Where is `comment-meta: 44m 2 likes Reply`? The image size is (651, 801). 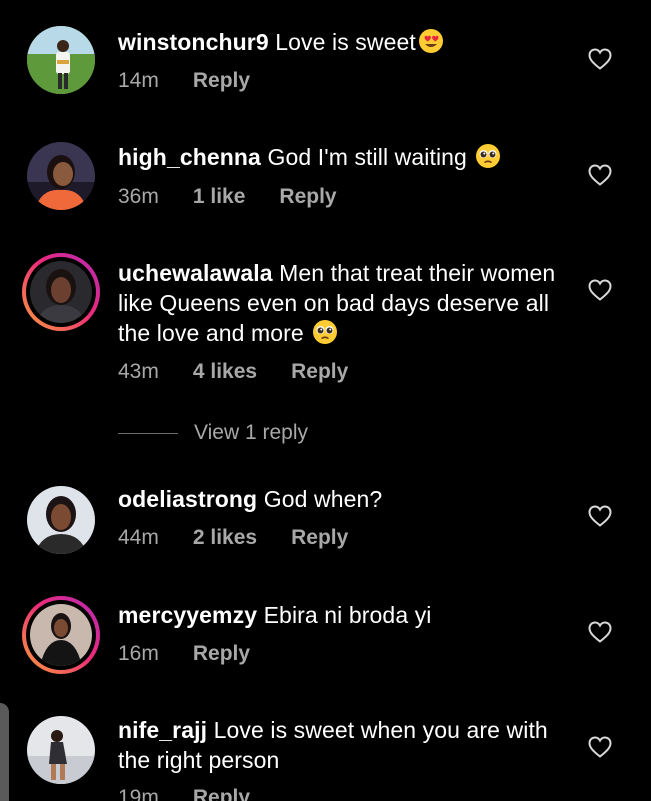
comment-meta: 44m 2 likes Reply is located at coordinates (250, 538).